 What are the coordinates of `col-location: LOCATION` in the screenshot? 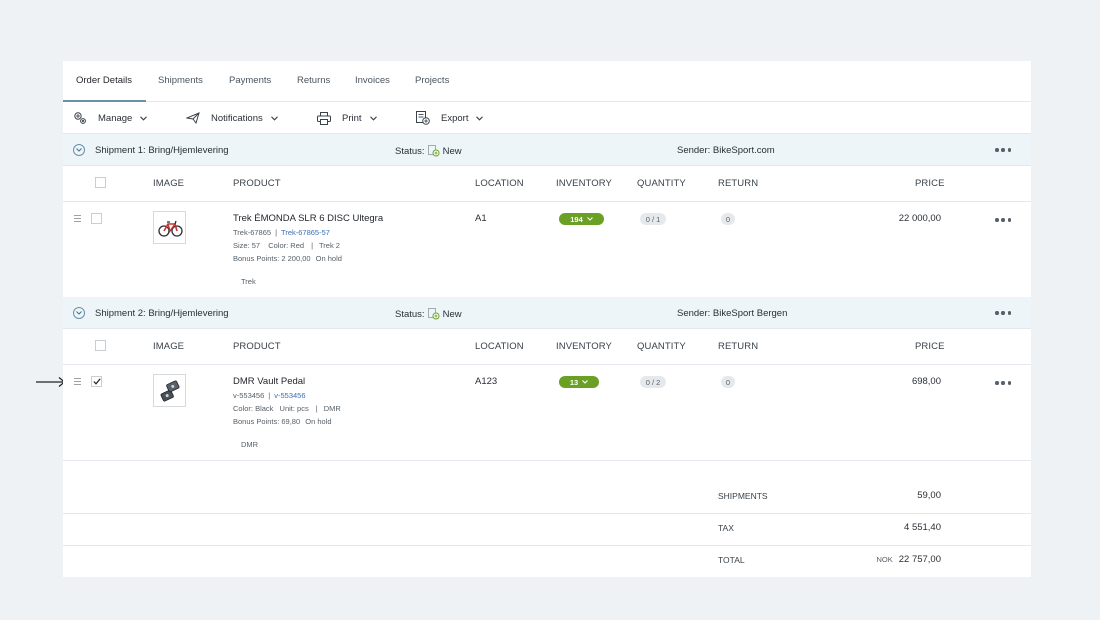 It's located at (499, 183).